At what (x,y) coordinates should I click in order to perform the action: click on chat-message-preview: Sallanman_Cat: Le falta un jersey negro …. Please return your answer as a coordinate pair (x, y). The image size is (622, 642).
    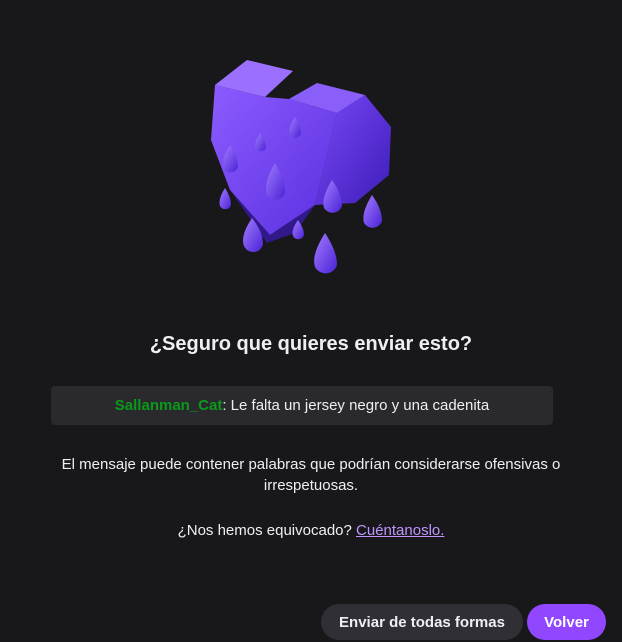
    Looking at the image, I should click on (302, 405).